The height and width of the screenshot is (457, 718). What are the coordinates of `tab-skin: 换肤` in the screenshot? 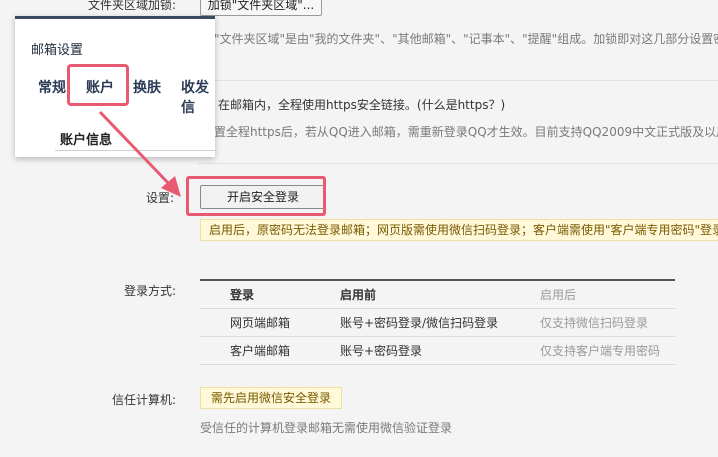 It's located at (147, 87).